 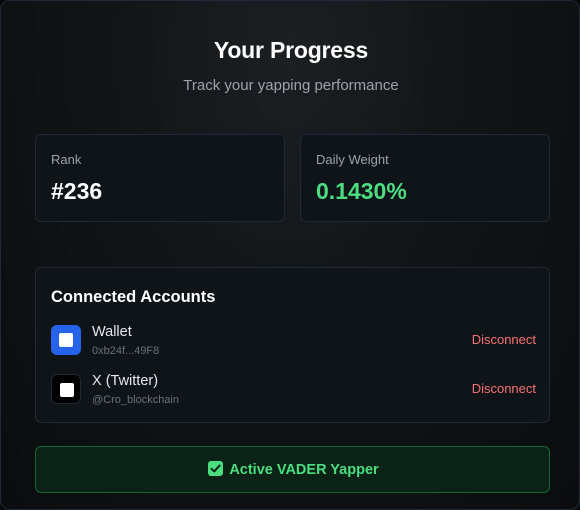 What do you see at coordinates (291, 50) in the screenshot?
I see `page-title: Your Progress` at bounding box center [291, 50].